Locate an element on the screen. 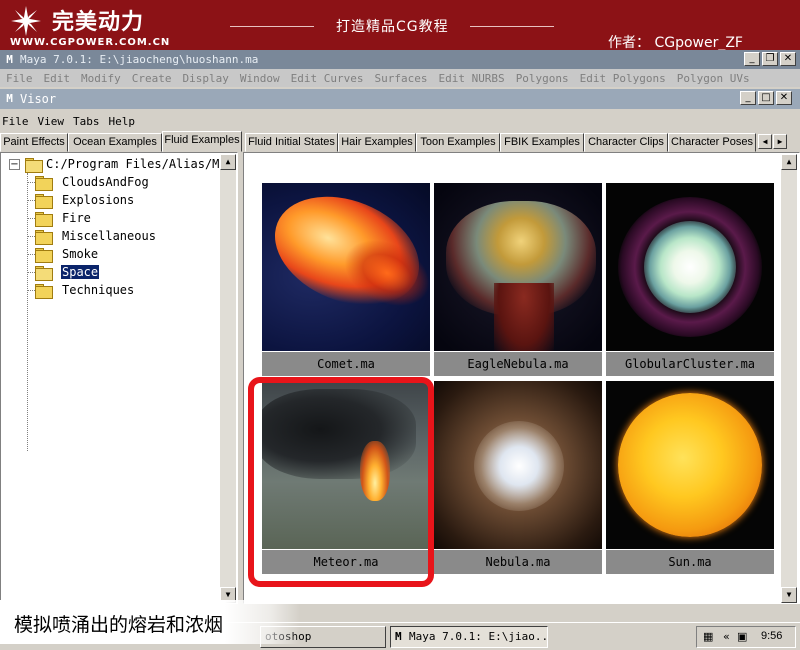 The height and width of the screenshot is (650, 800). visor-close-button: ✕ is located at coordinates (784, 98).